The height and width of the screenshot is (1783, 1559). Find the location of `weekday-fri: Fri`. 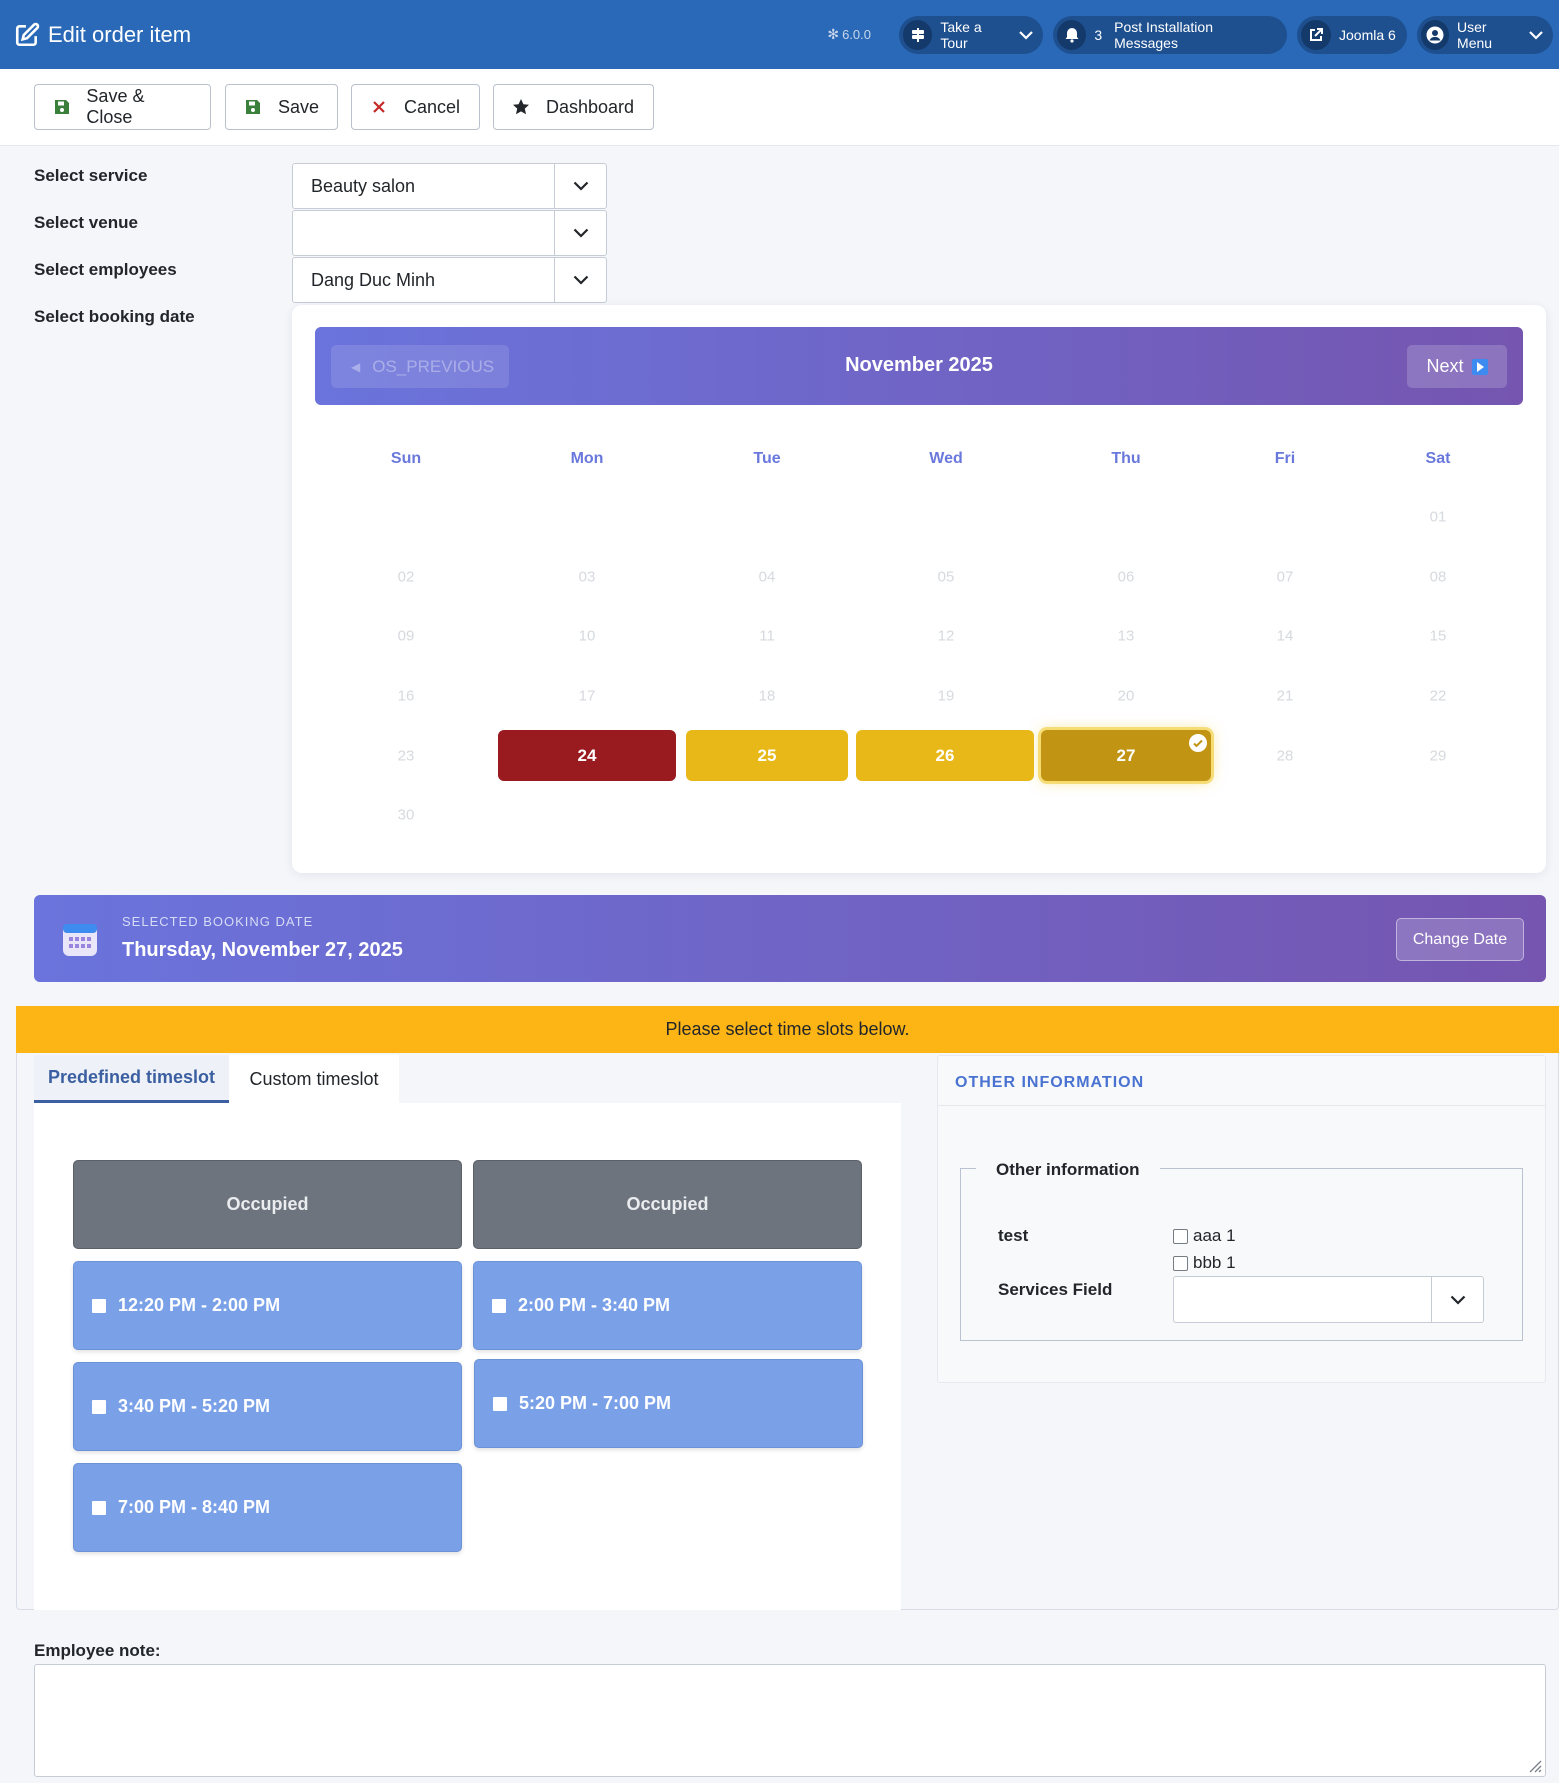

weekday-fri: Fri is located at coordinates (1285, 458).